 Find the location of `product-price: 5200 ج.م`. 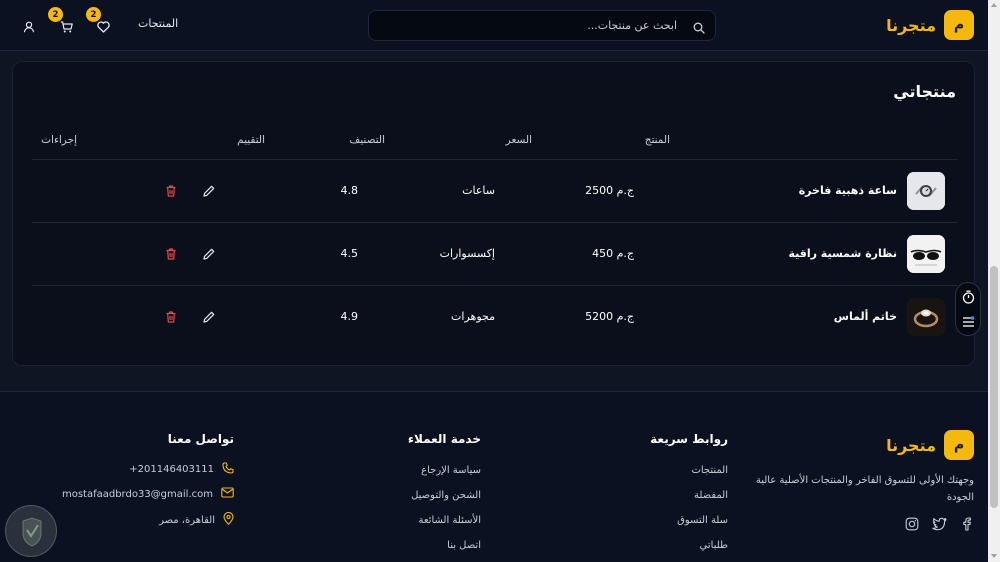

product-price: 5200 ج.م is located at coordinates (609, 316).